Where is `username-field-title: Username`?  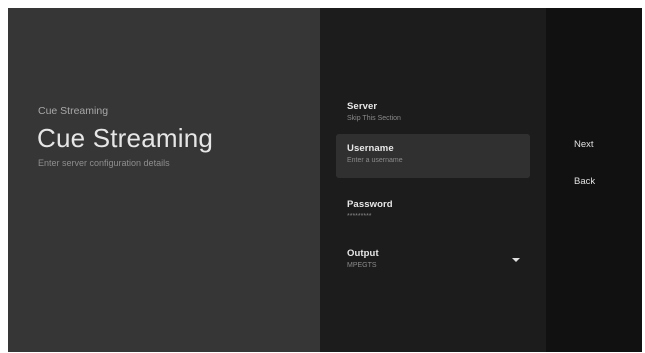 username-field-title: Username is located at coordinates (370, 148).